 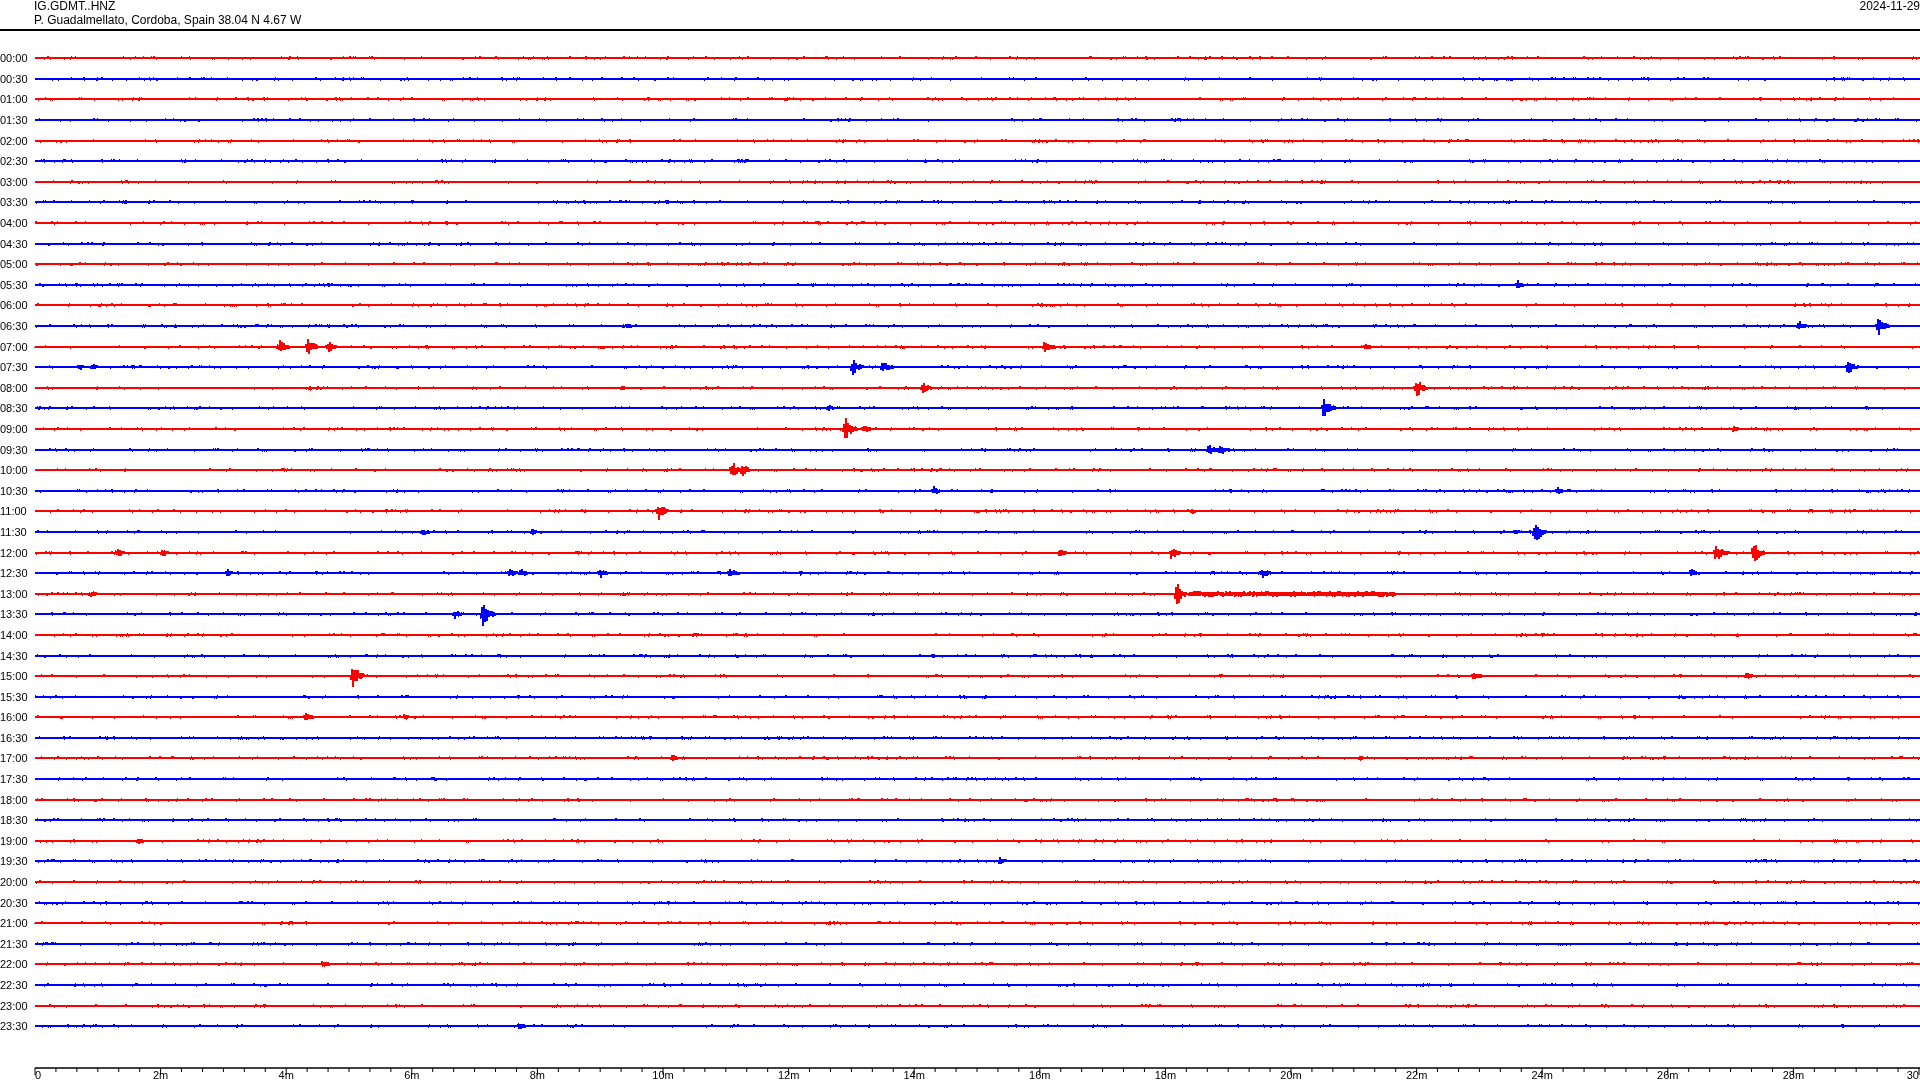 I want to click on time-label: 04:30, so click(x=14, y=243).